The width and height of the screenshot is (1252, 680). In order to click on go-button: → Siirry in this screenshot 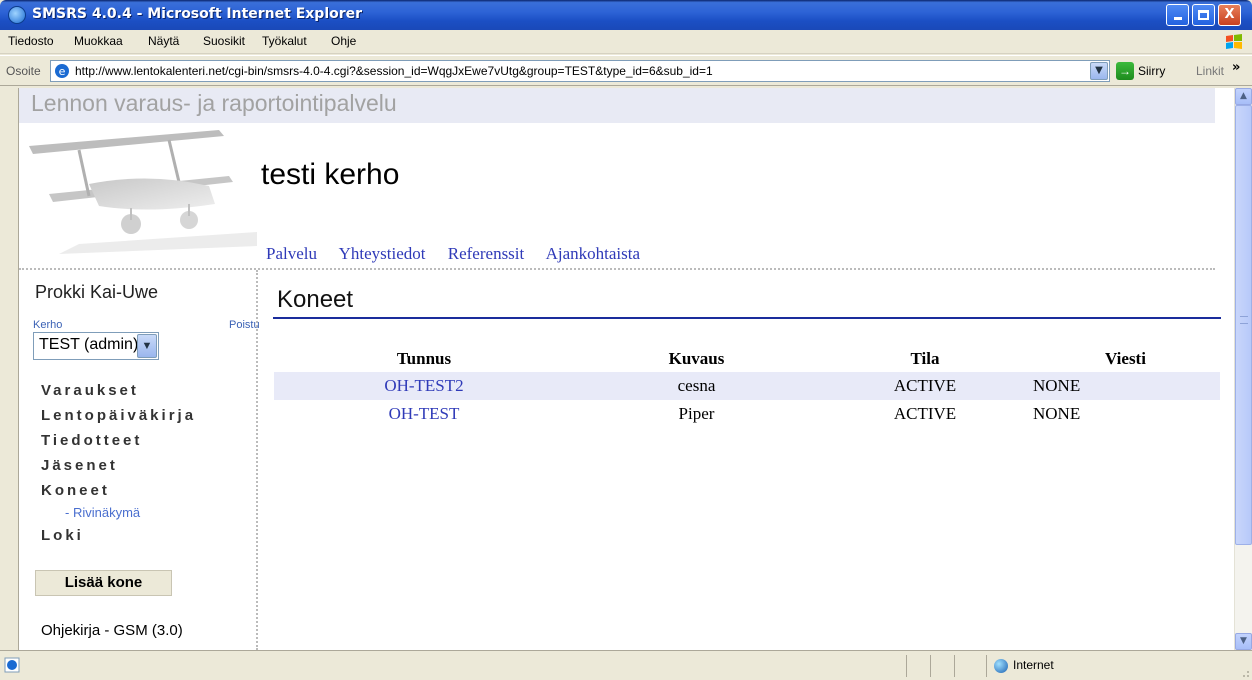, I will do `click(1148, 72)`.